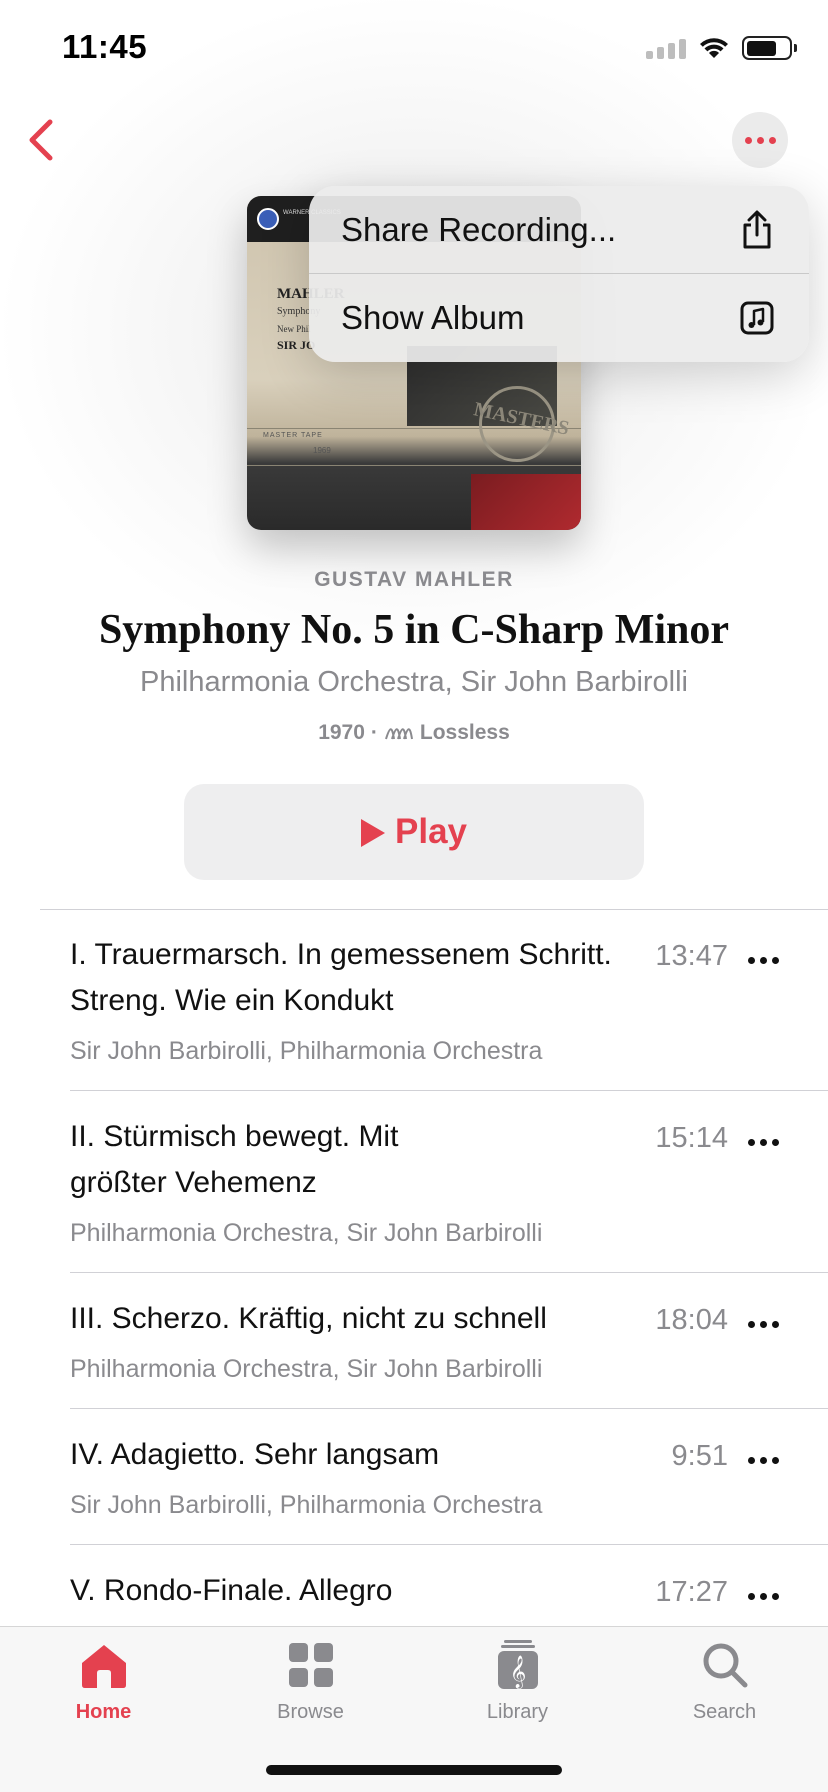 Image resolution: width=828 pixels, height=1792 pixels. I want to click on tab-browse: Browse, so click(310, 1680).